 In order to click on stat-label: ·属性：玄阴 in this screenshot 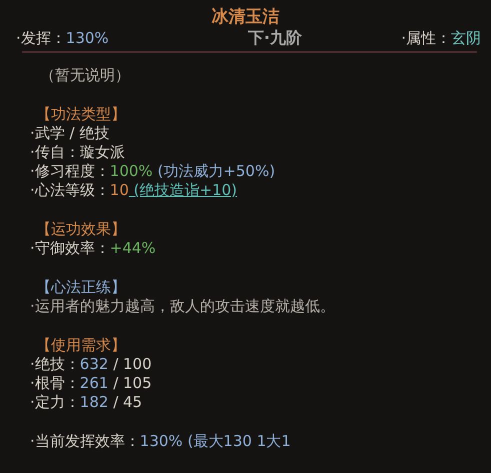, I will do `click(441, 38)`.